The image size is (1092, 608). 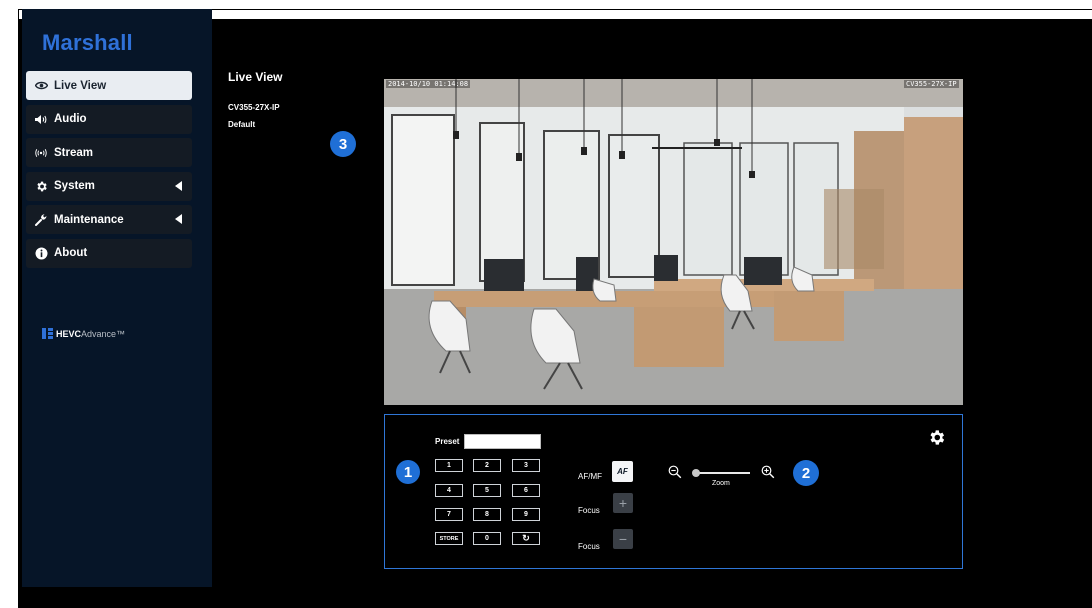 What do you see at coordinates (109, 153) in the screenshot?
I see `sidebar-item-stream: Stream` at bounding box center [109, 153].